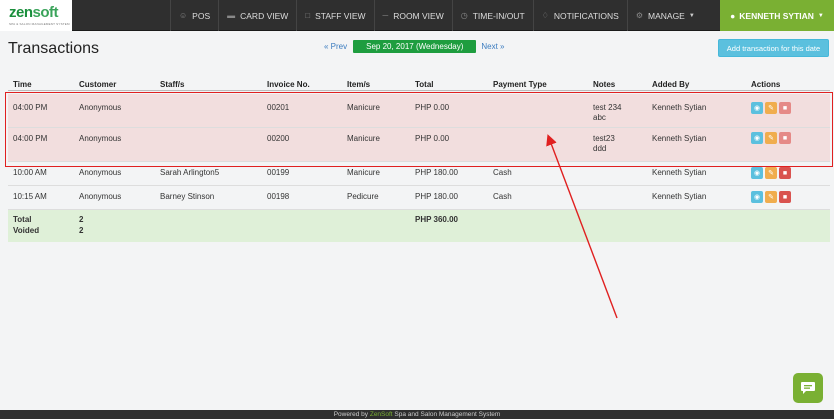 The width and height of the screenshot is (834, 419). I want to click on chat-icon, so click(808, 388).